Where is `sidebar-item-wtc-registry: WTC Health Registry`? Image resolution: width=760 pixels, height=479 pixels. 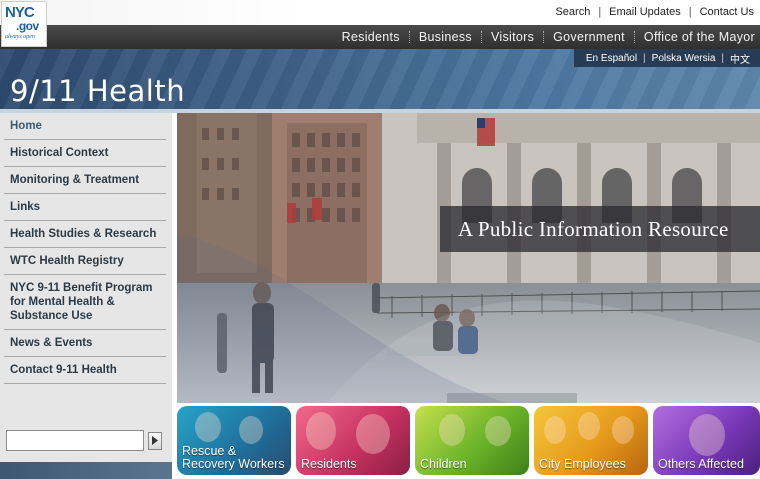 sidebar-item-wtc-registry: WTC Health Registry is located at coordinates (85, 261).